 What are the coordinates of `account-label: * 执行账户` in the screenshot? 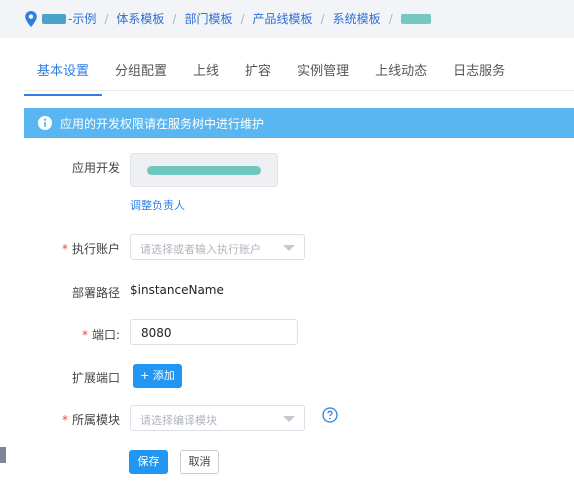 It's located at (90, 249).